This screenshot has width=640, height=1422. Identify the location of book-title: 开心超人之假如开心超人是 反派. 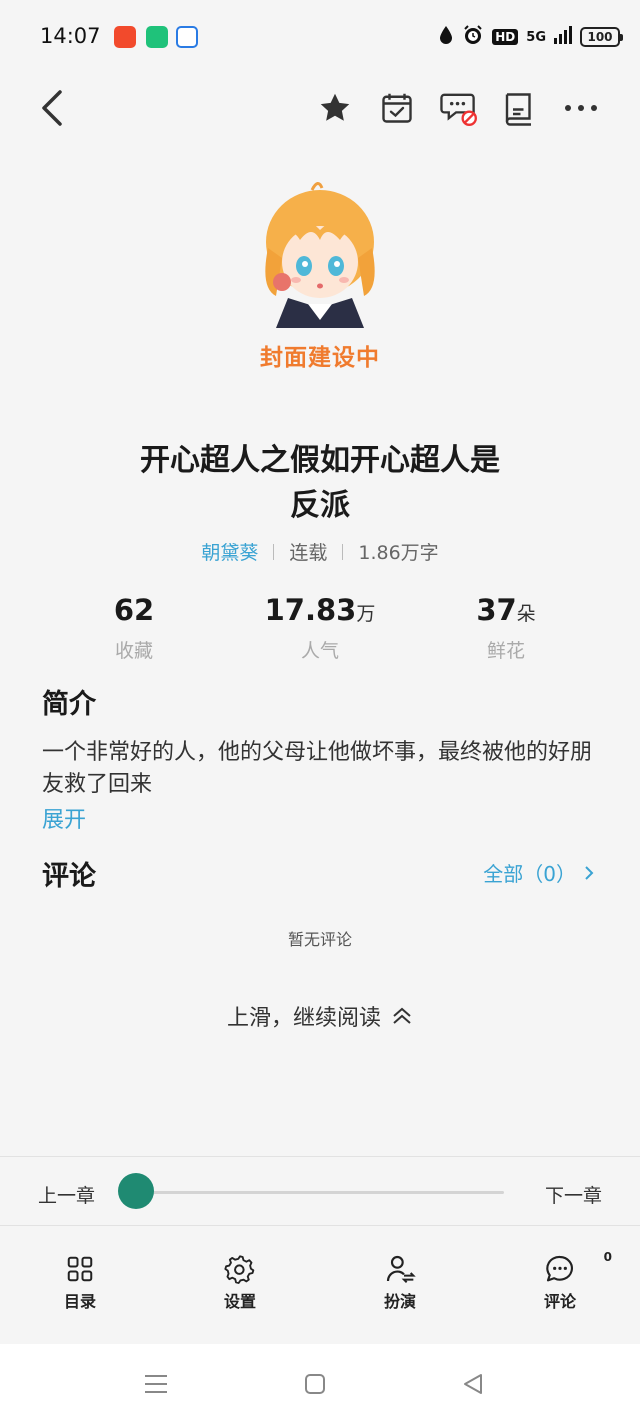
(320, 483).